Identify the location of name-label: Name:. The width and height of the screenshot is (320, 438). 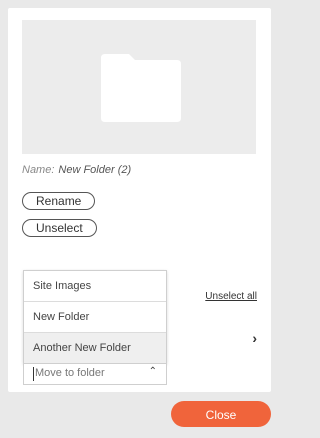
(38, 170).